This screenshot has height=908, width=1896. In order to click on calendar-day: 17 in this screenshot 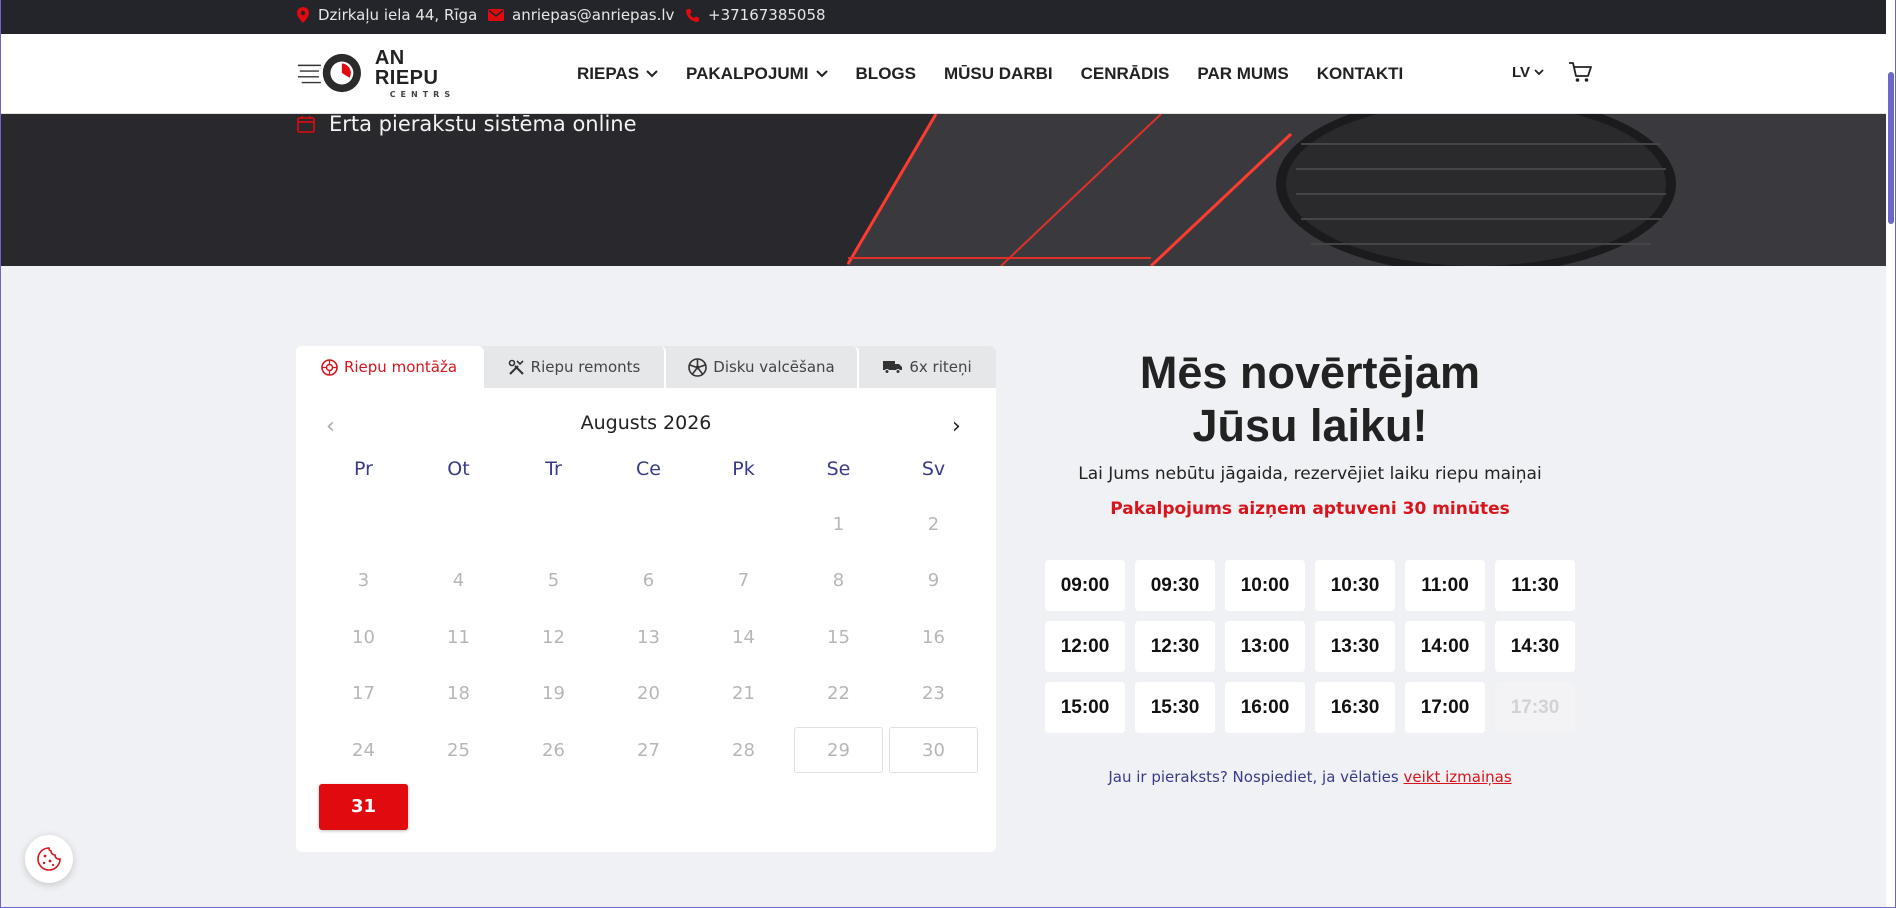, I will do `click(363, 693)`.